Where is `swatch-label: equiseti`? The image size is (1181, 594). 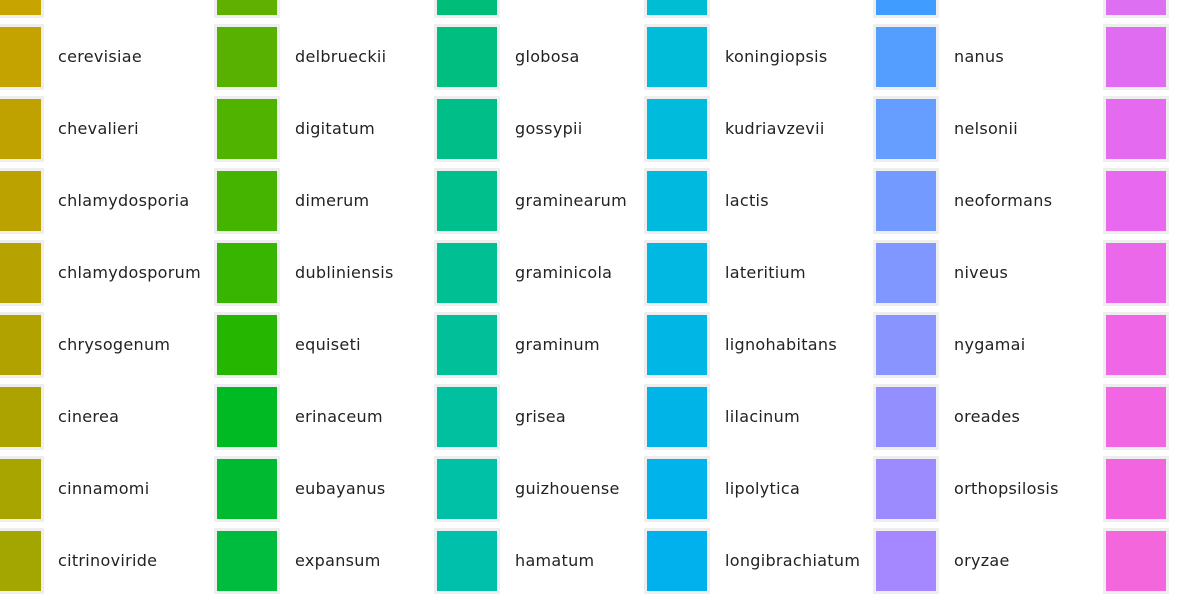
swatch-label: equiseti is located at coordinates (328, 344).